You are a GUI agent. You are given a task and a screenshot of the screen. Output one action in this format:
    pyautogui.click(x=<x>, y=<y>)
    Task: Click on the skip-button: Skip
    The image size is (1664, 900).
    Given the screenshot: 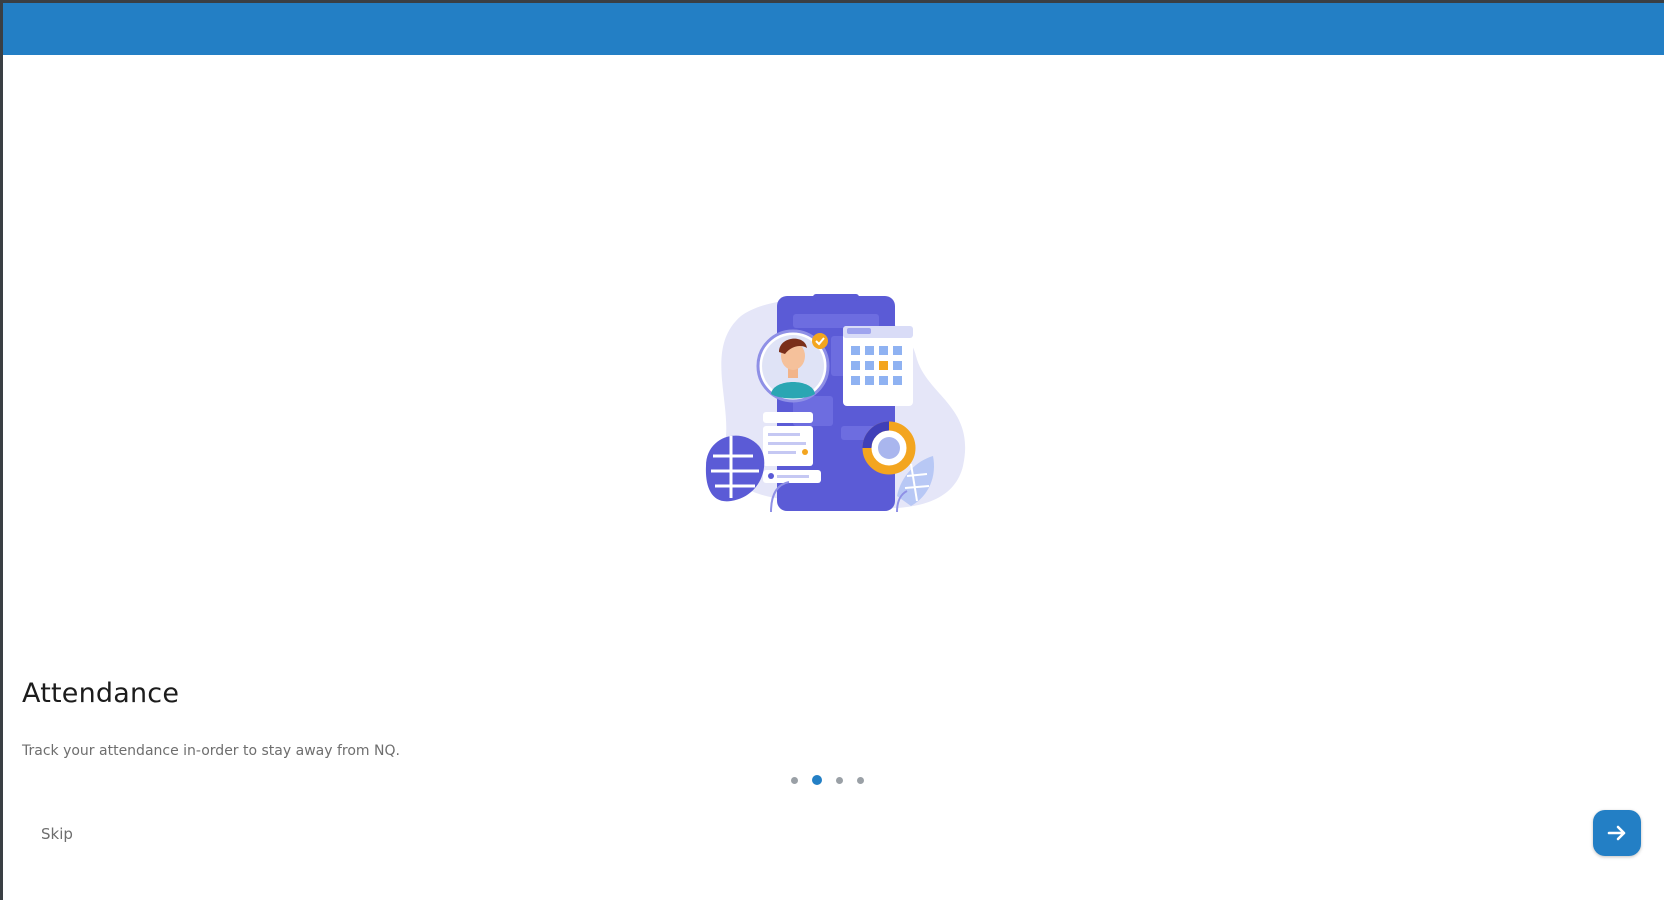 What is the action you would take?
    pyautogui.click(x=57, y=834)
    